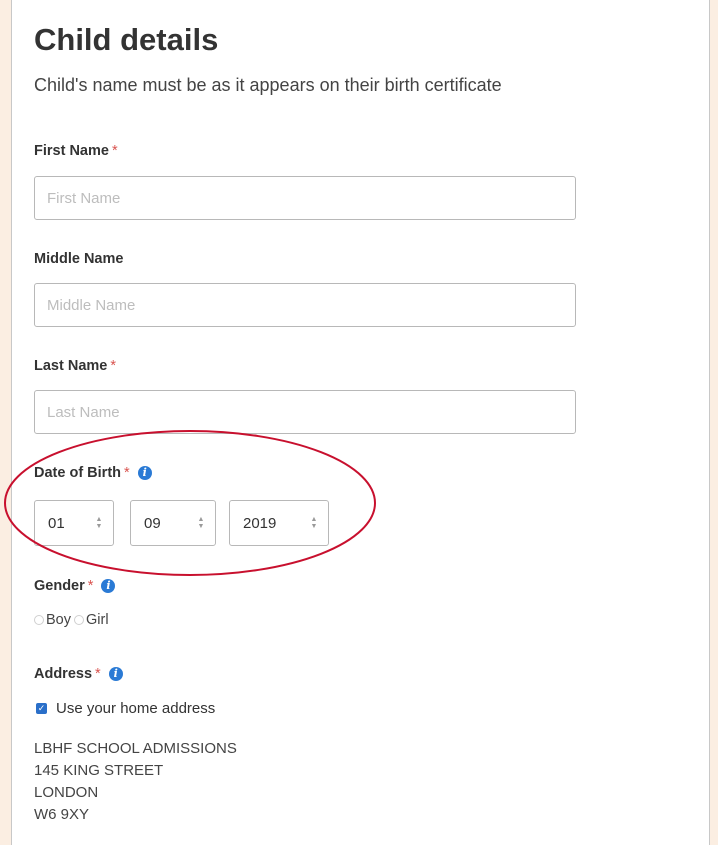  I want to click on checkbox-checked-icon: ✓, so click(41, 708).